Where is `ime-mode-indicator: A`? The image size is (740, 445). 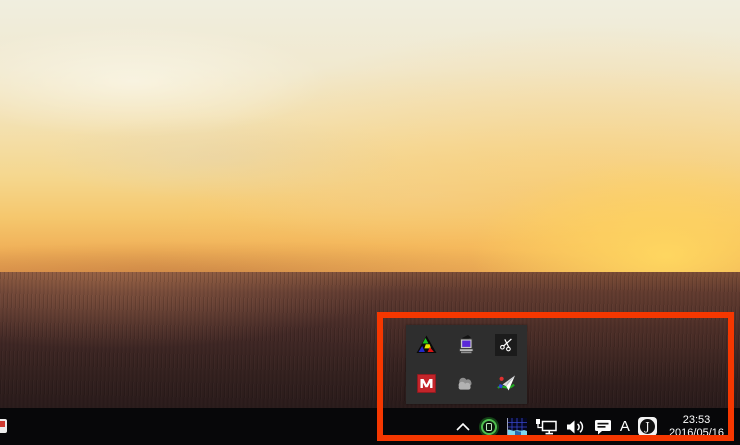 ime-mode-indicator: A is located at coordinates (625, 426).